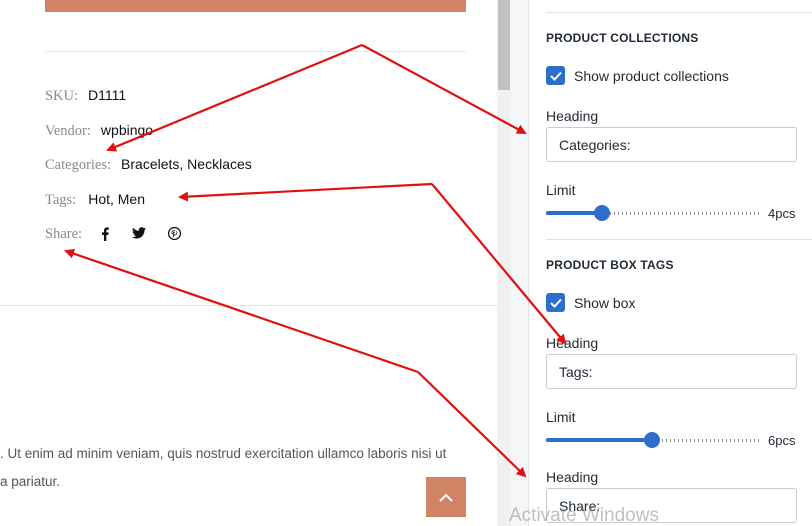 The image size is (812, 526). I want to click on twitter-icon, so click(138, 233).